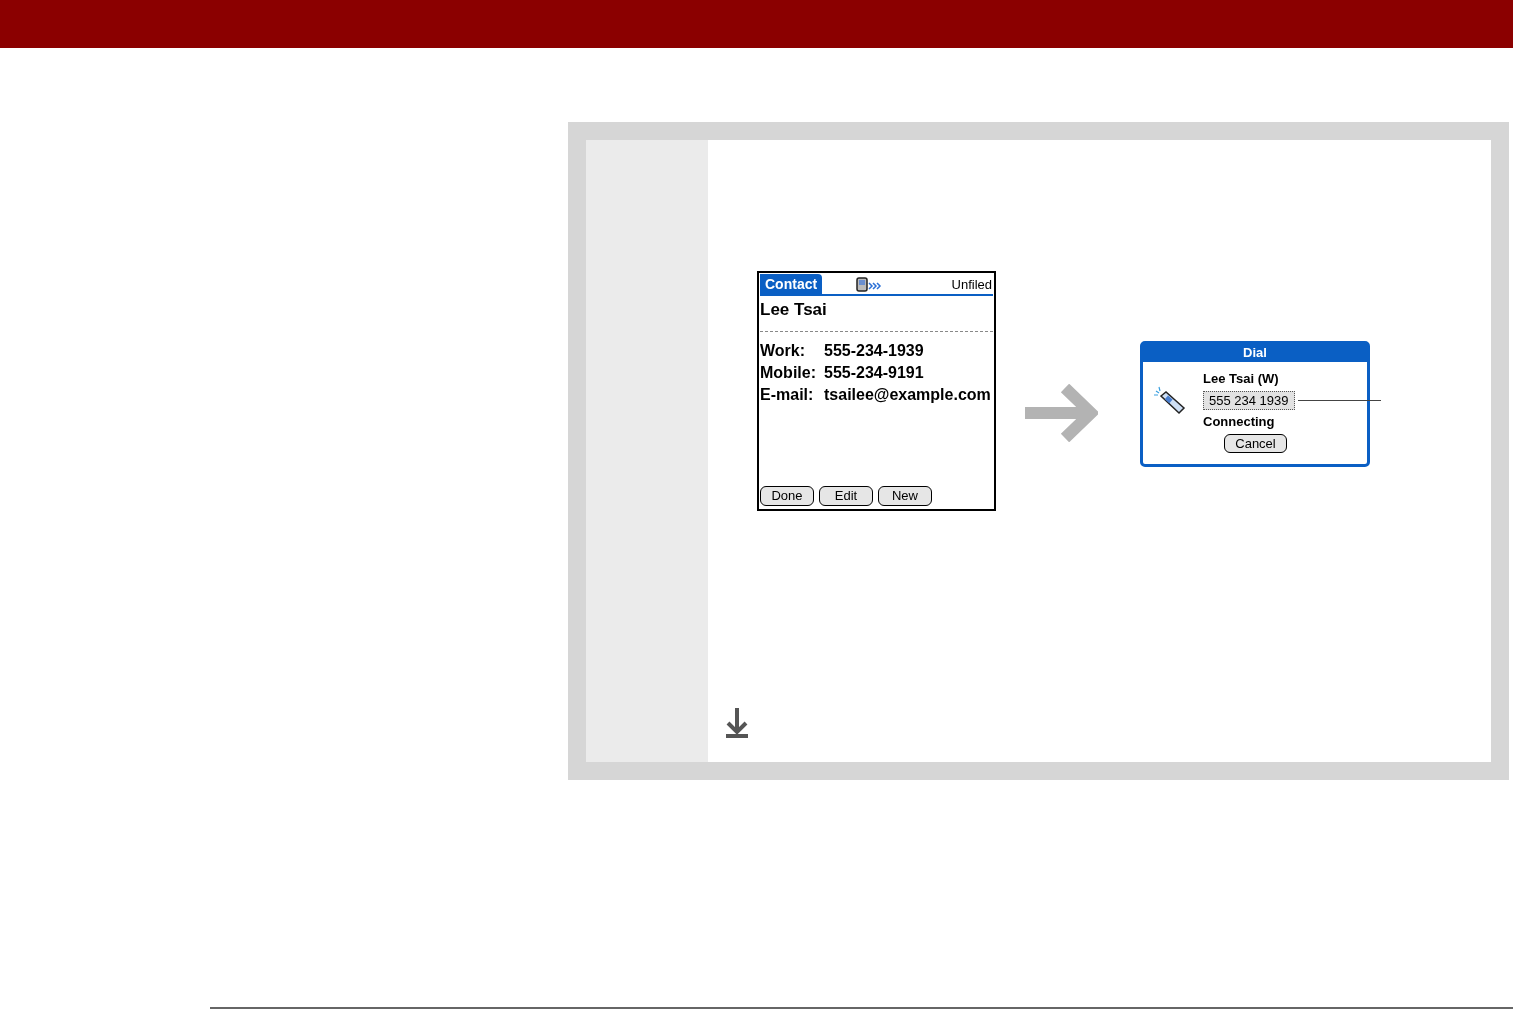 The height and width of the screenshot is (1010, 1513). Describe the element at coordinates (907, 395) in the screenshot. I see `field-value: tsailee@example.com` at that location.